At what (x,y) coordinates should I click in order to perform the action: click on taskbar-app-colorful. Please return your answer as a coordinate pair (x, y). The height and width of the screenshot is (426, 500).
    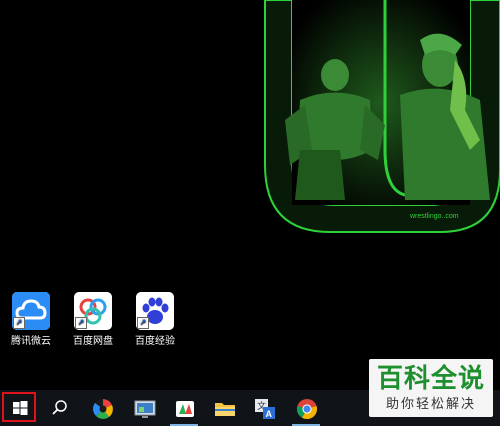
    Looking at the image, I should click on (102, 408).